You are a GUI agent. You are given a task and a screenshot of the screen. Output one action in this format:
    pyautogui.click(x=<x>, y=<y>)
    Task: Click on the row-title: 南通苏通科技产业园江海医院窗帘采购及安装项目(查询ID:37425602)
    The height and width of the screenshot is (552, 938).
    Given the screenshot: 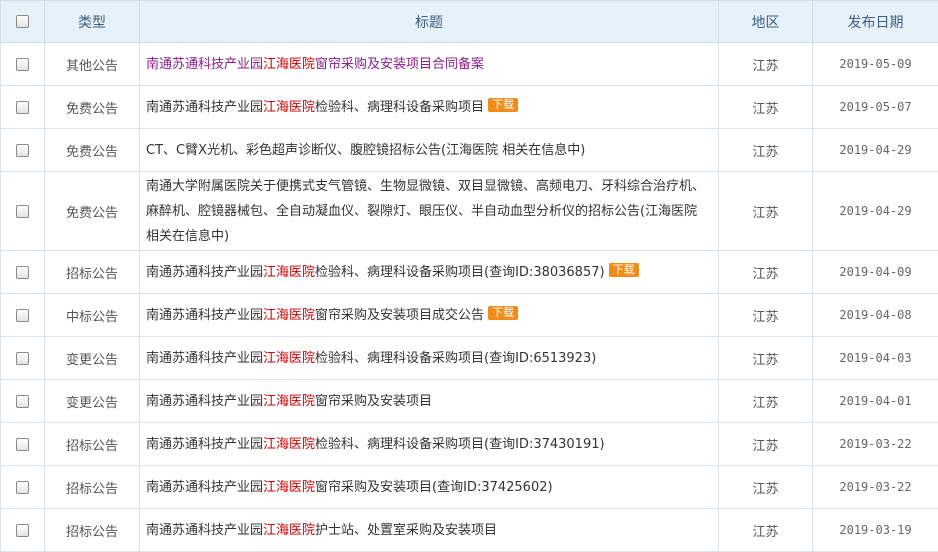 What is the action you would take?
    pyautogui.click(x=429, y=487)
    